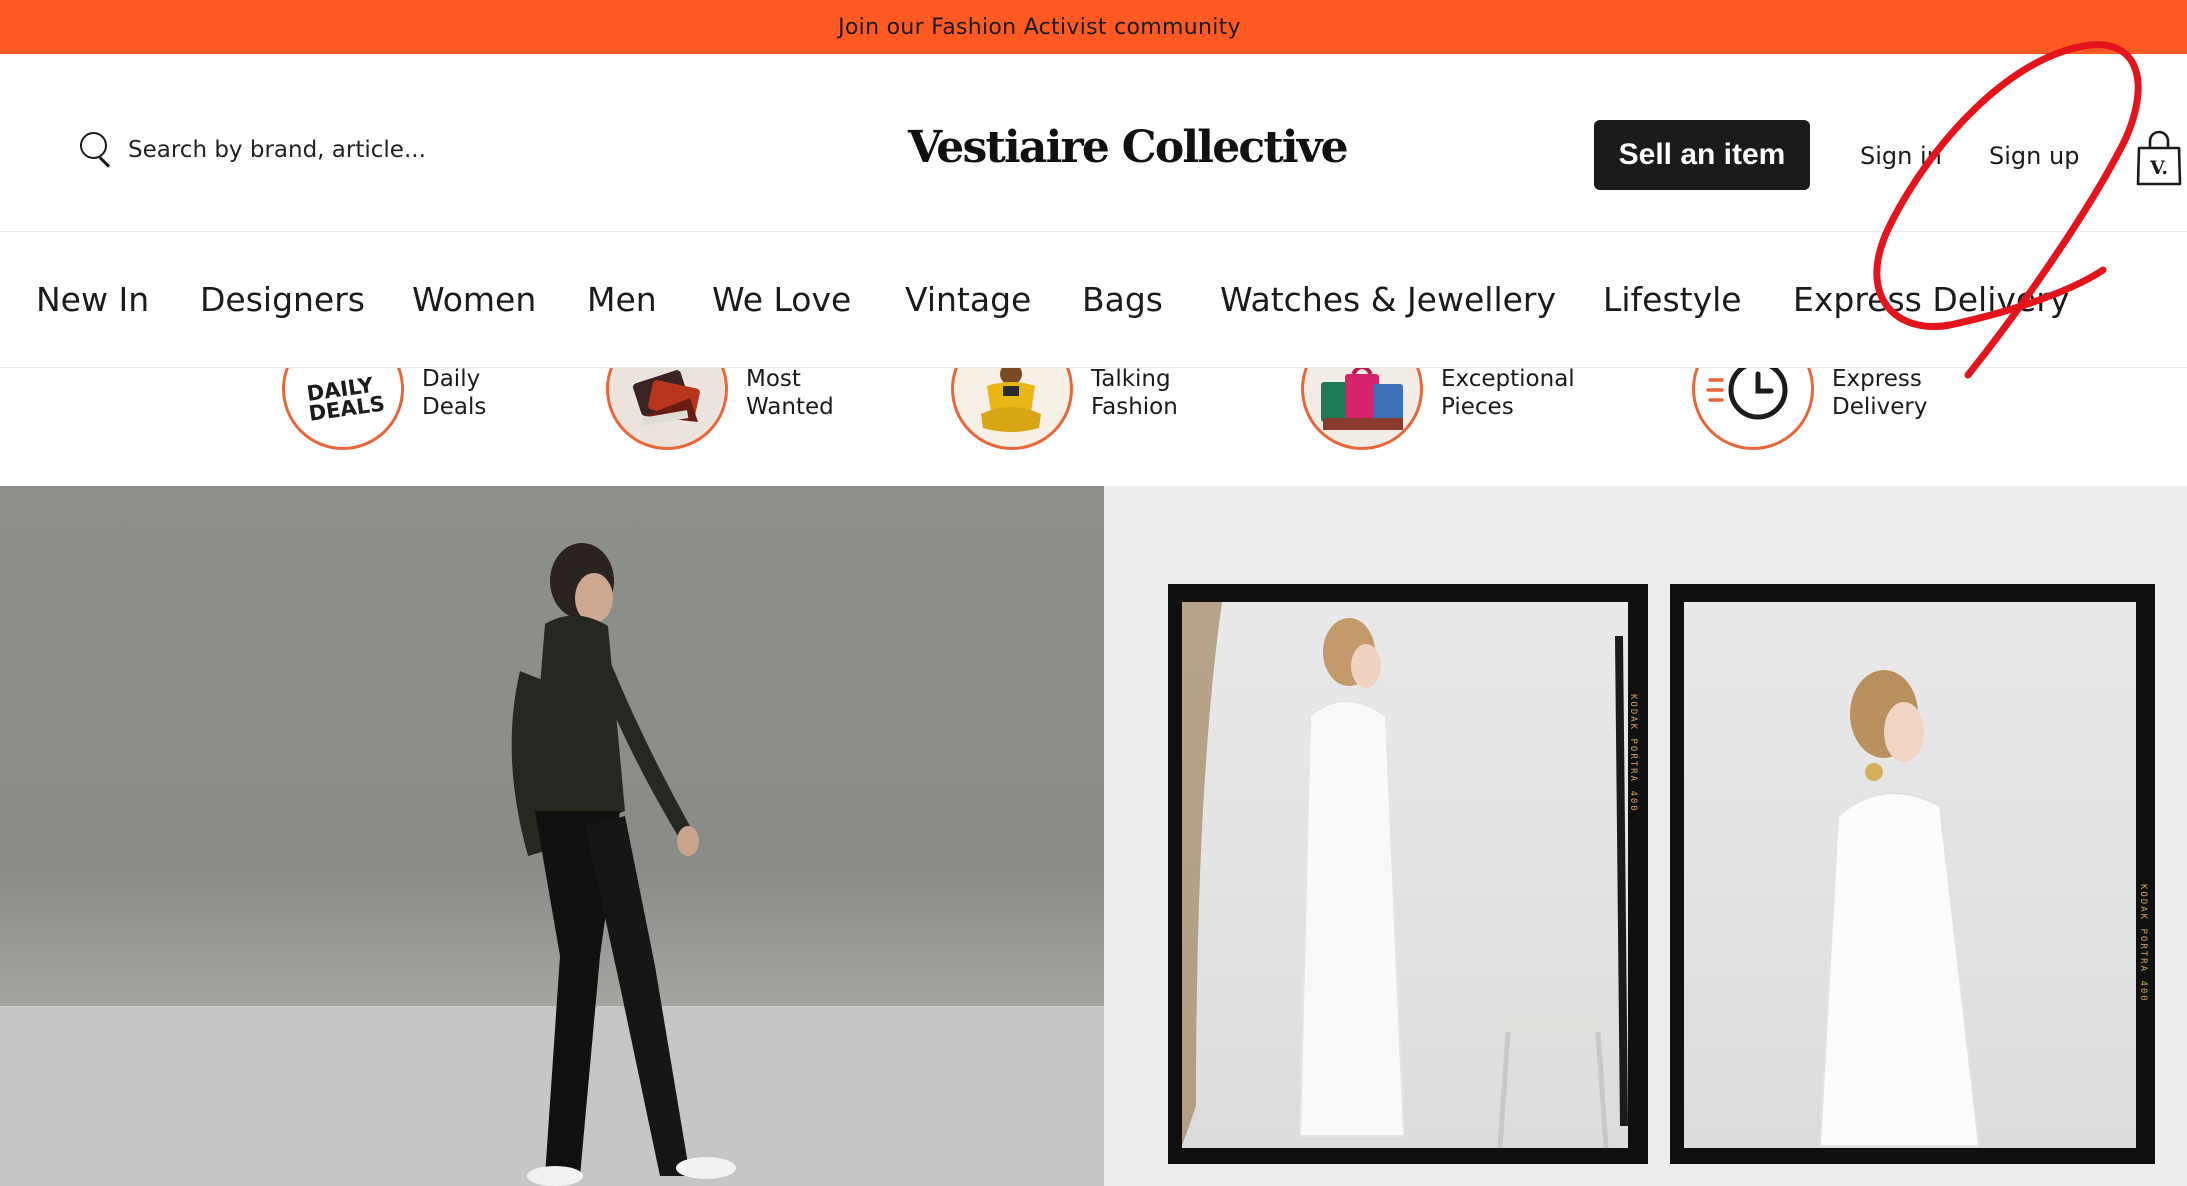 The width and height of the screenshot is (2187, 1186). Describe the element at coordinates (451, 380) in the screenshot. I see `category-label-line1: Daily` at that location.